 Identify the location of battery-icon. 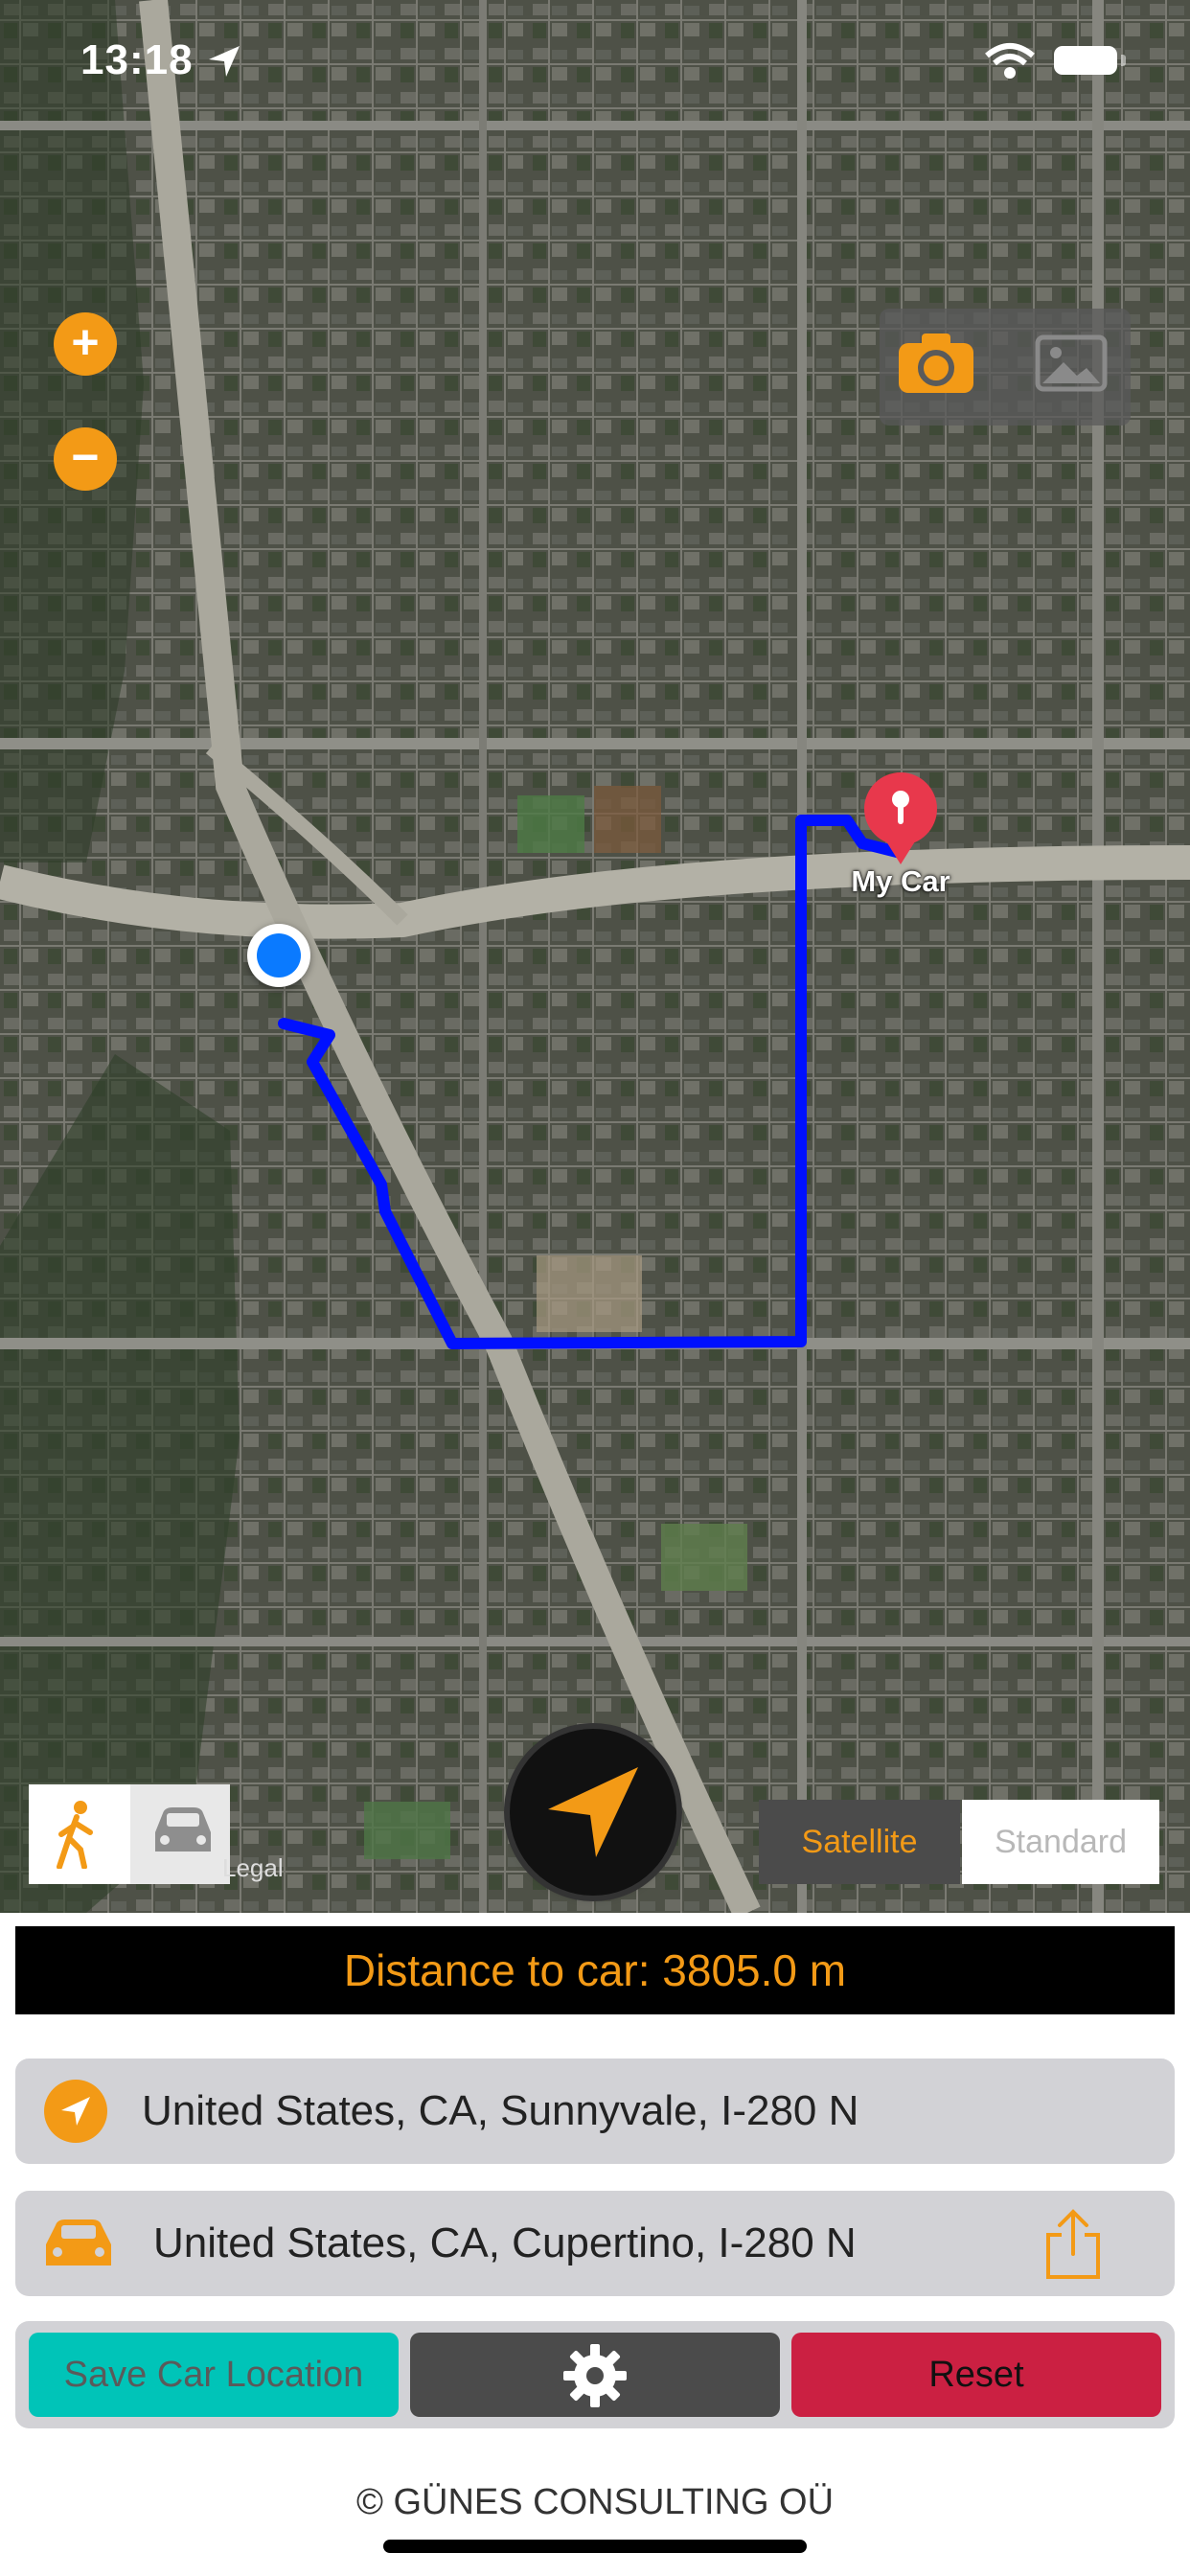
(1085, 60).